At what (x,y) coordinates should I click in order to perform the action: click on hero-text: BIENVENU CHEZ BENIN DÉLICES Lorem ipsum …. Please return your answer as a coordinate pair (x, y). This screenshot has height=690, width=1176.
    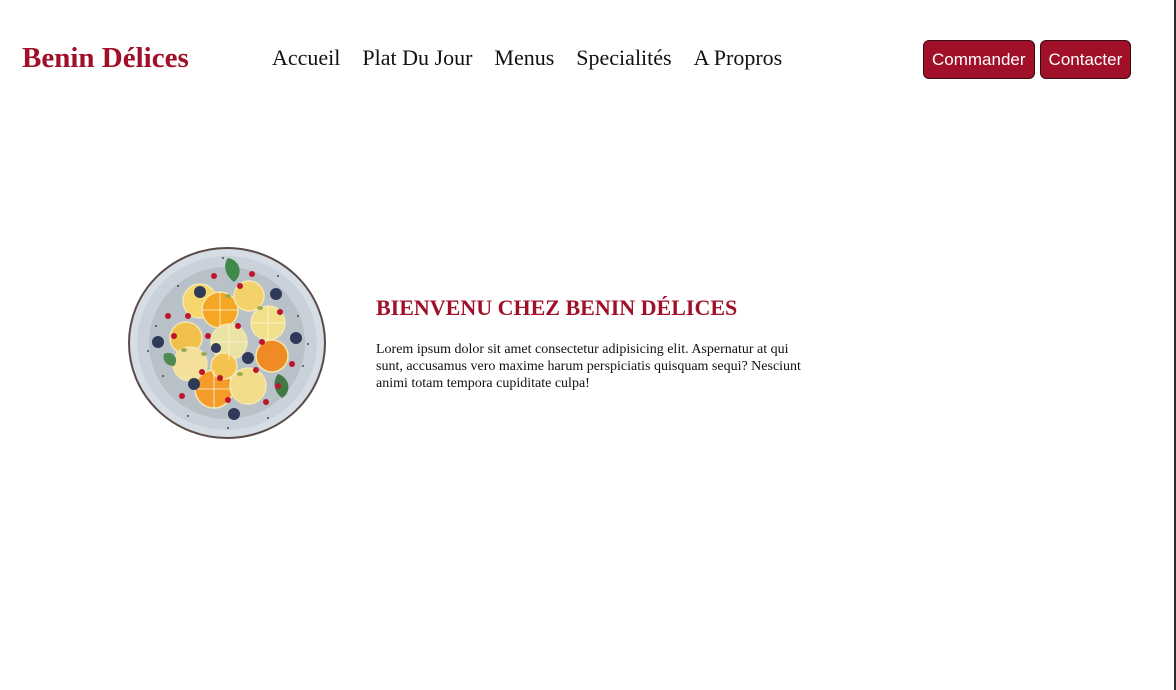
    Looking at the image, I should click on (596, 343).